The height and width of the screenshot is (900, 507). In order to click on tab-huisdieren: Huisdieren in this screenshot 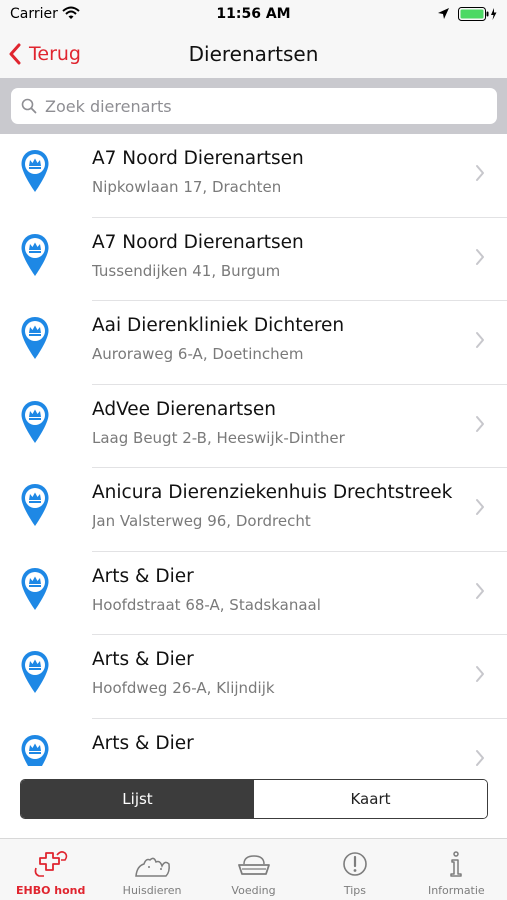, I will do `click(151, 869)`.